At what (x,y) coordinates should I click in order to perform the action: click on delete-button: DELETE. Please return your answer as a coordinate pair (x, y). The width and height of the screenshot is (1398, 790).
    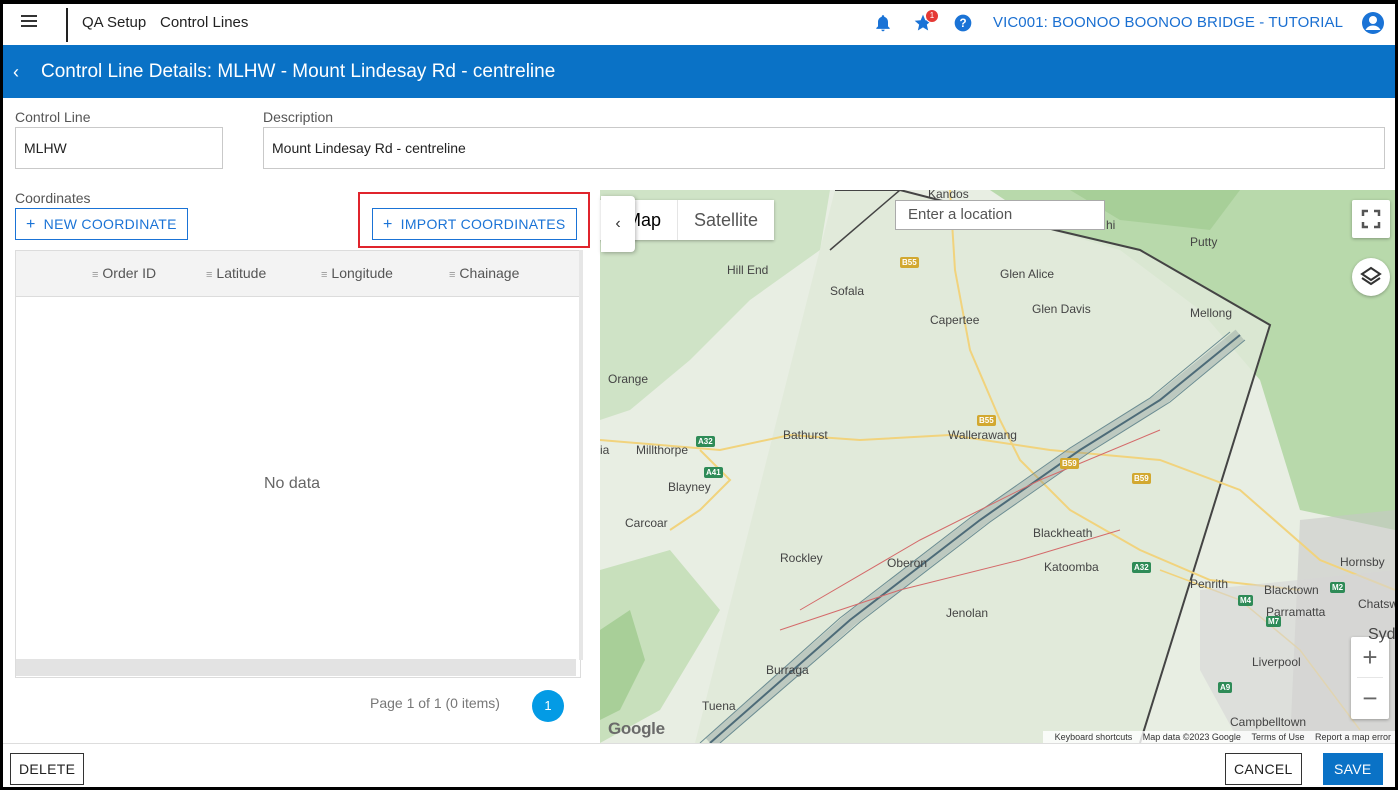
    Looking at the image, I should click on (47, 769).